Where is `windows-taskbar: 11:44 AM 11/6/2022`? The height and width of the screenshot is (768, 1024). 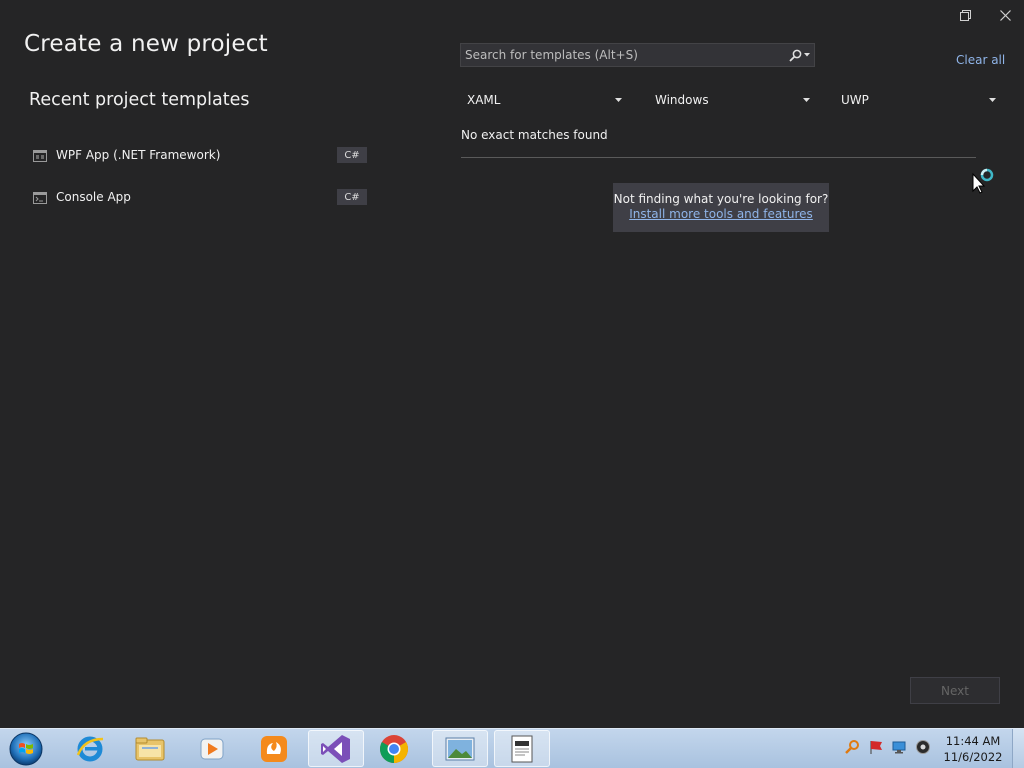 windows-taskbar: 11:44 AM 11/6/2022 is located at coordinates (512, 748).